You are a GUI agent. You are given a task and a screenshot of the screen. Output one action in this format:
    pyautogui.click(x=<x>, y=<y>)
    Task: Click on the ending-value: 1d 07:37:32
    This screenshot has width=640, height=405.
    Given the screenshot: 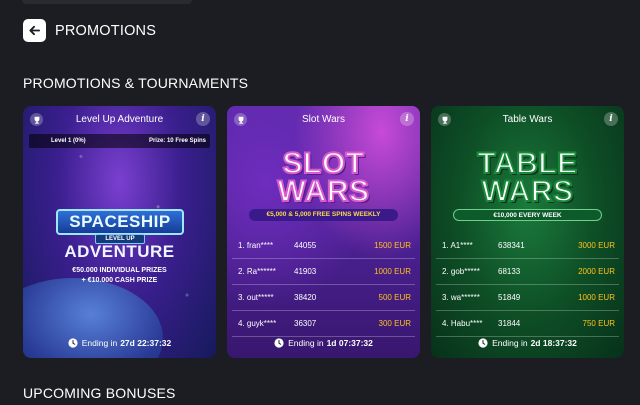 What is the action you would take?
    pyautogui.click(x=349, y=343)
    